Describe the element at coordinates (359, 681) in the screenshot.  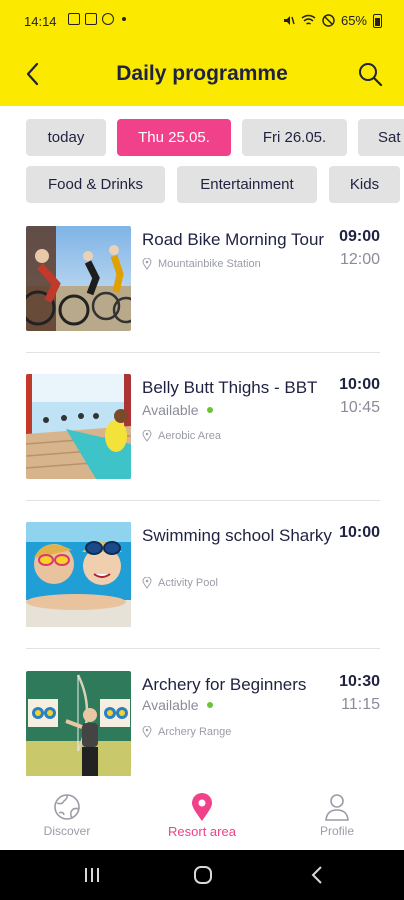
I see `event-start-time: 10:30` at that location.